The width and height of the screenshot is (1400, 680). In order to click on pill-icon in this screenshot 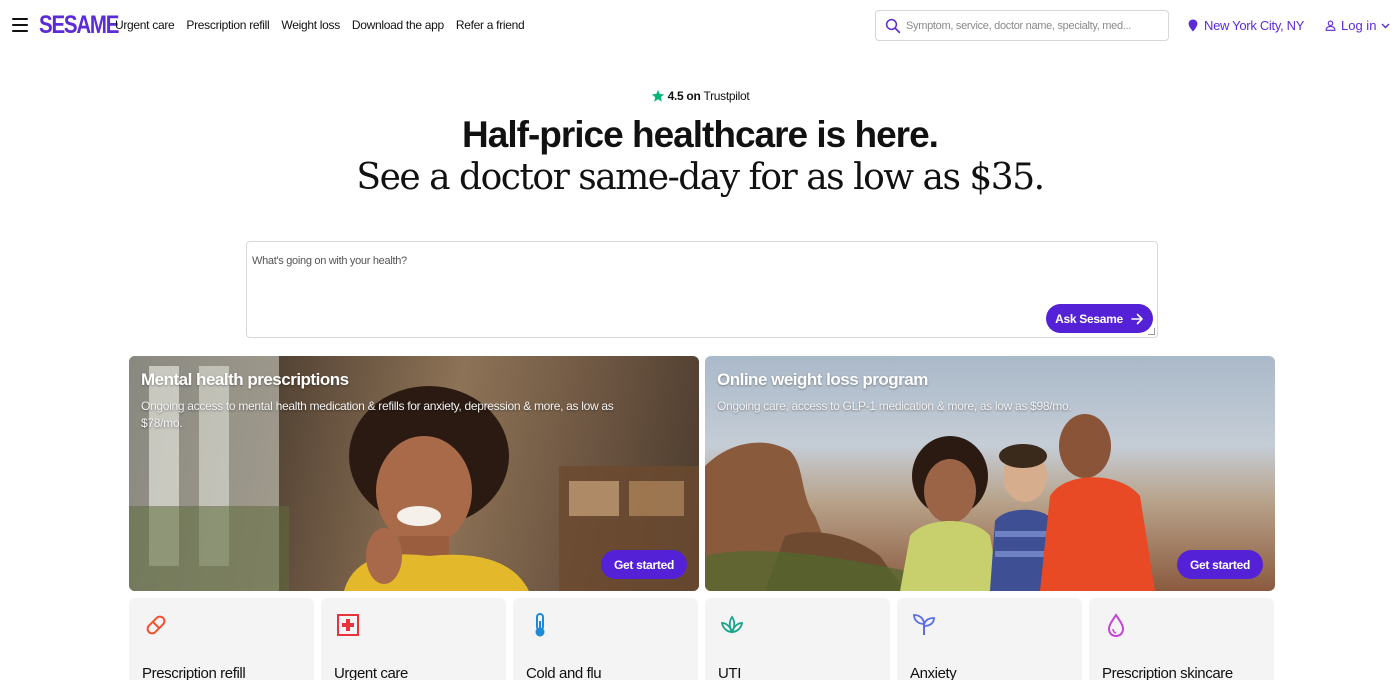, I will do `click(156, 625)`.